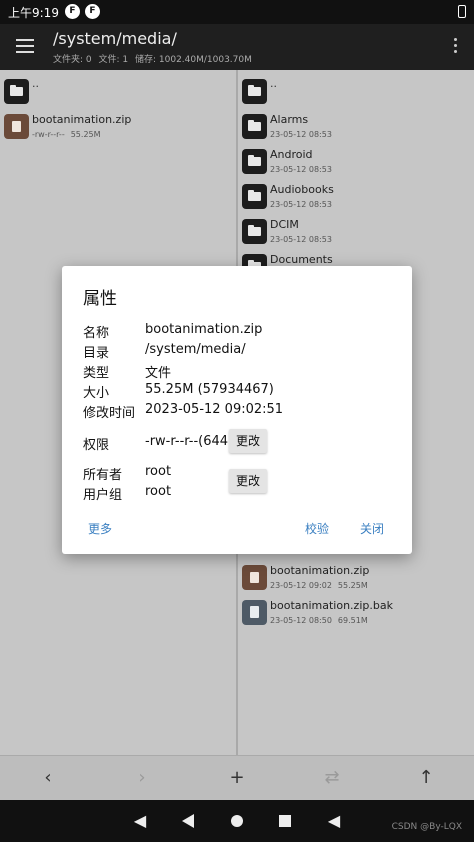  What do you see at coordinates (140, 821) in the screenshot?
I see `volume-down-icon: ◀` at bounding box center [140, 821].